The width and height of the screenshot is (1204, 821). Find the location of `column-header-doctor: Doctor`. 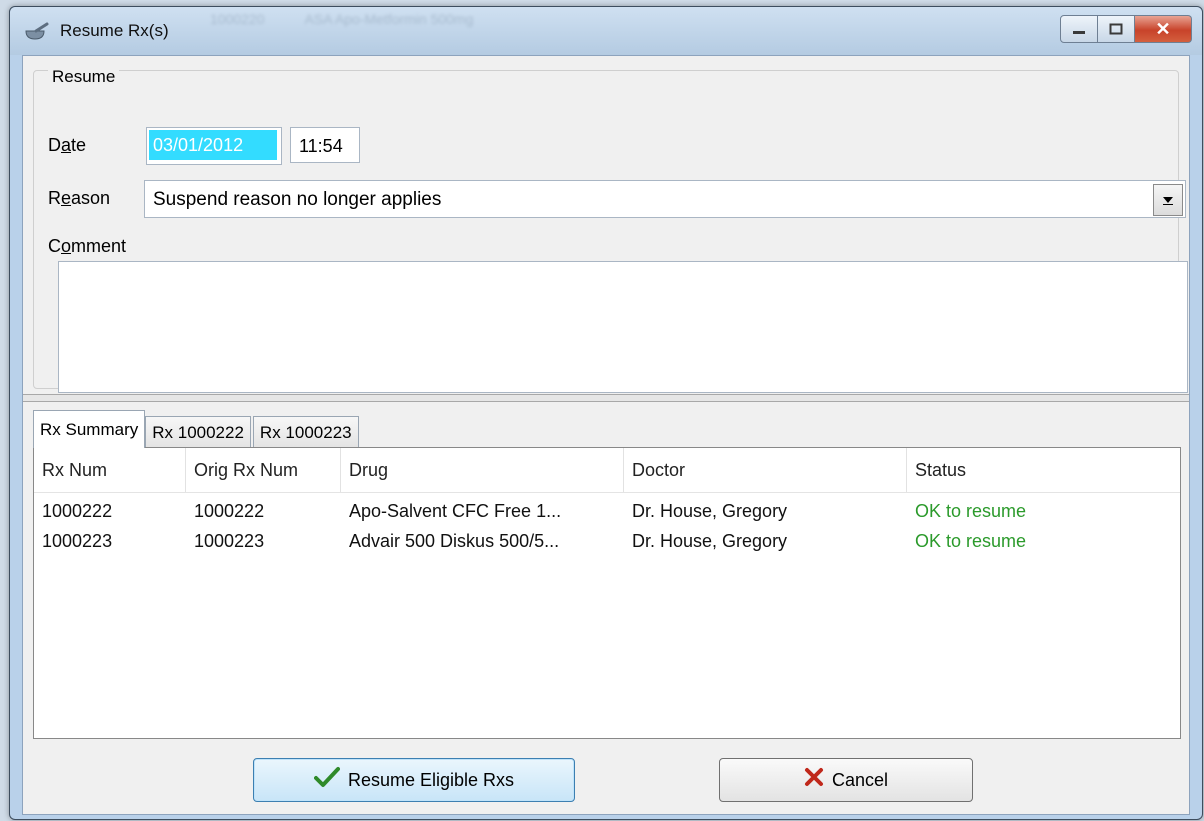

column-header-doctor: Doctor is located at coordinates (765, 470).